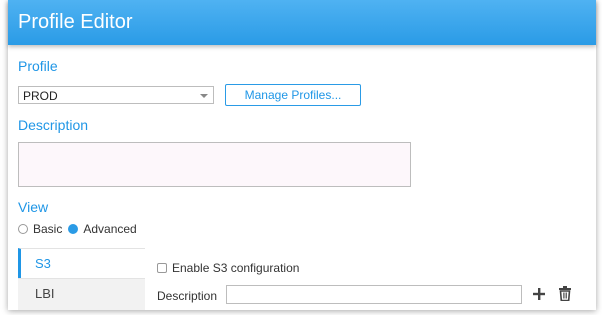 This screenshot has width=602, height=315. Describe the element at coordinates (374, 294) in the screenshot. I see `s3-description-input` at that location.